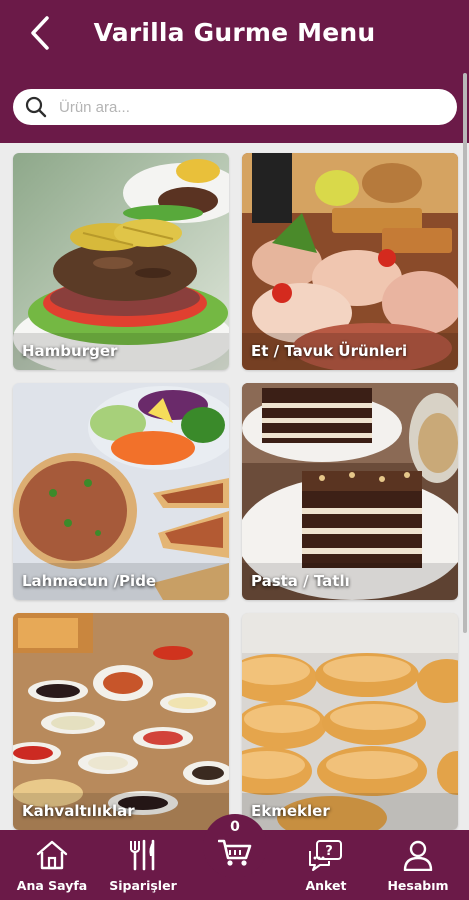 The image size is (469, 900). Describe the element at coordinates (52, 855) in the screenshot. I see `home-icon` at that location.